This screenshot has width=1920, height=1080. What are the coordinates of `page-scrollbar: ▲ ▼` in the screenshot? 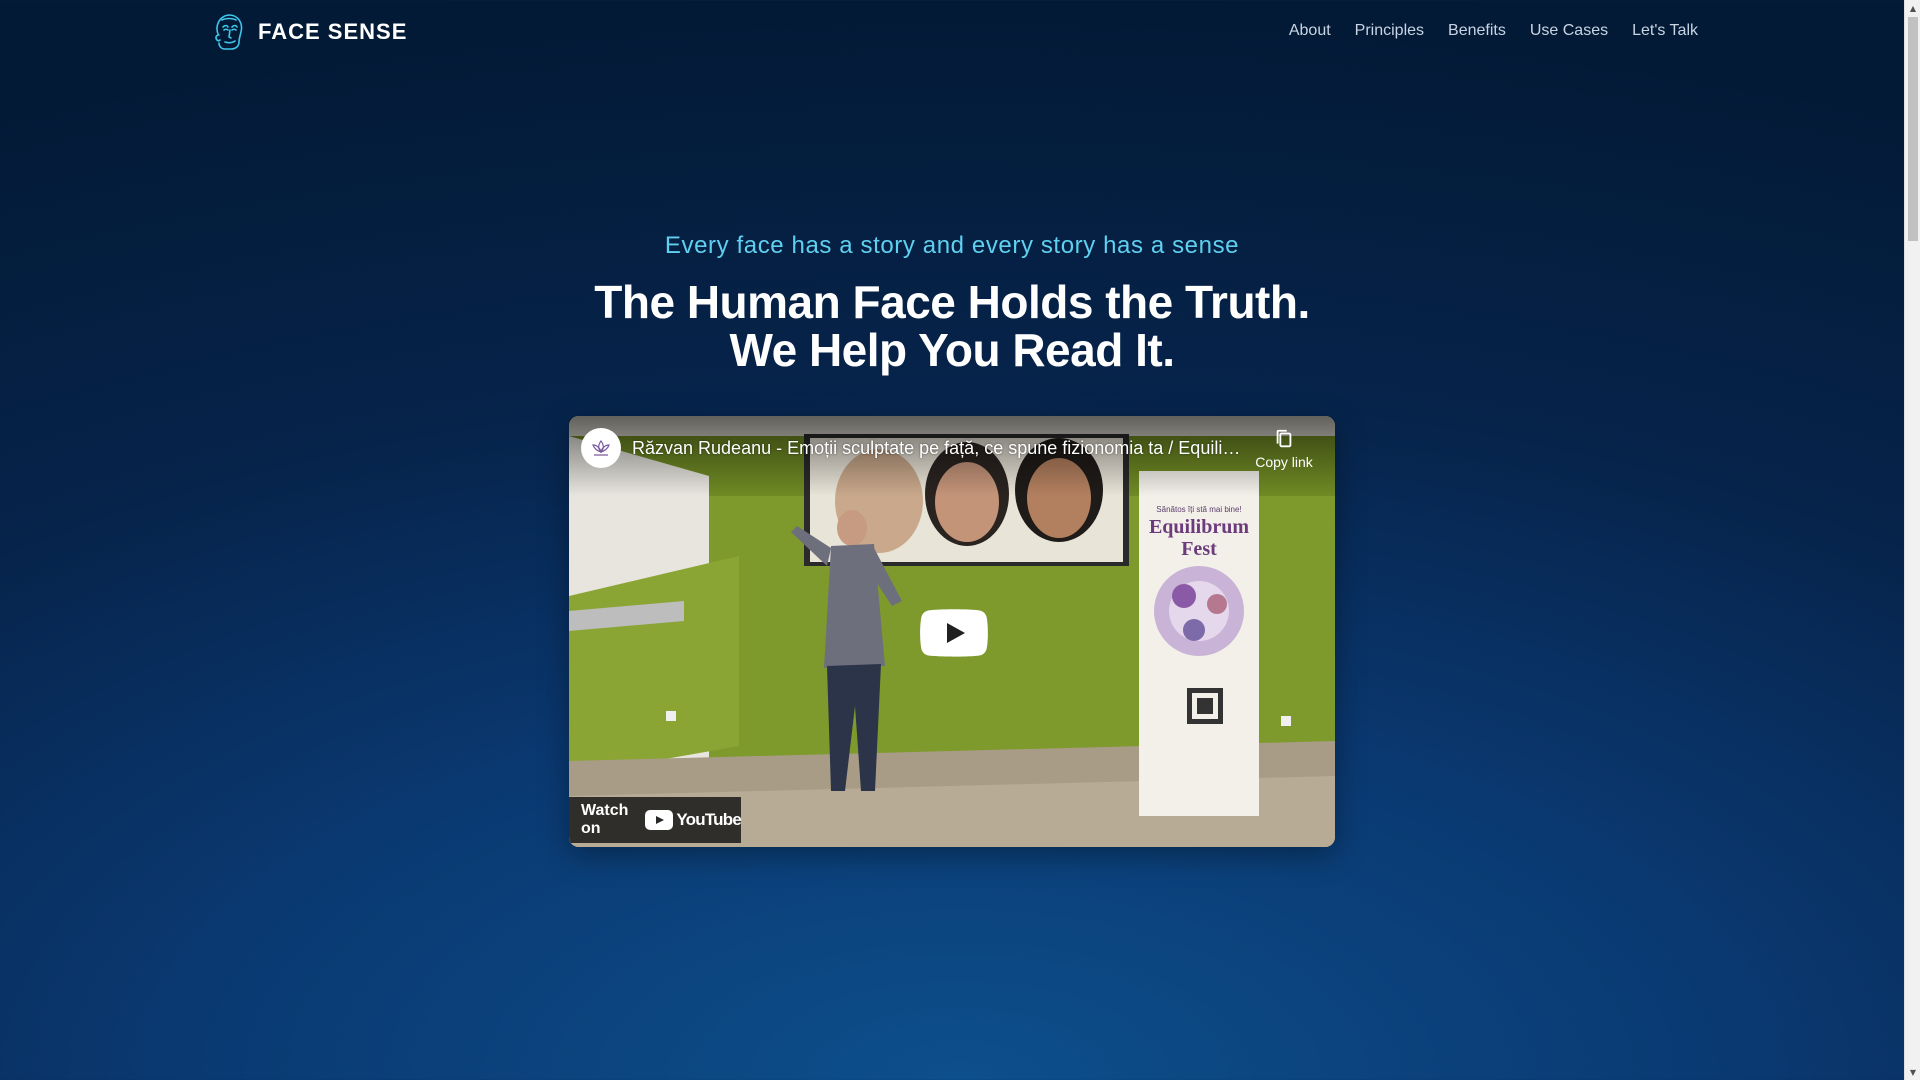 It's located at (1912, 540).